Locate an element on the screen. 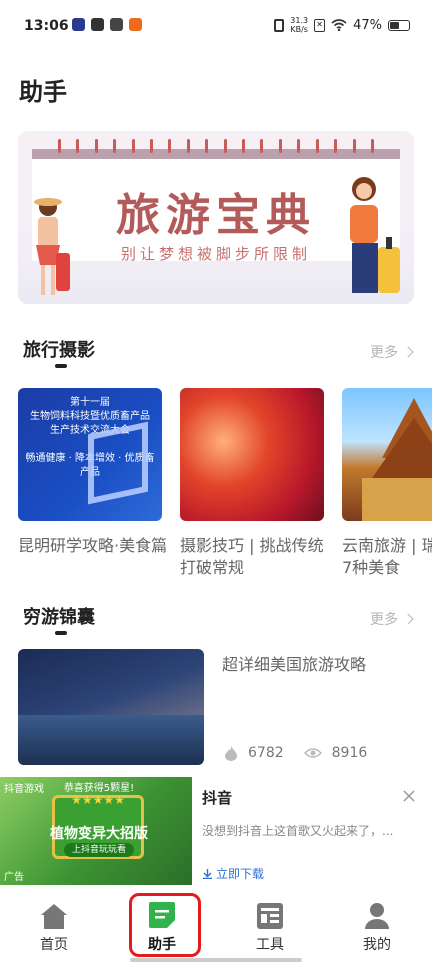  profile-icon is located at coordinates (377, 916).